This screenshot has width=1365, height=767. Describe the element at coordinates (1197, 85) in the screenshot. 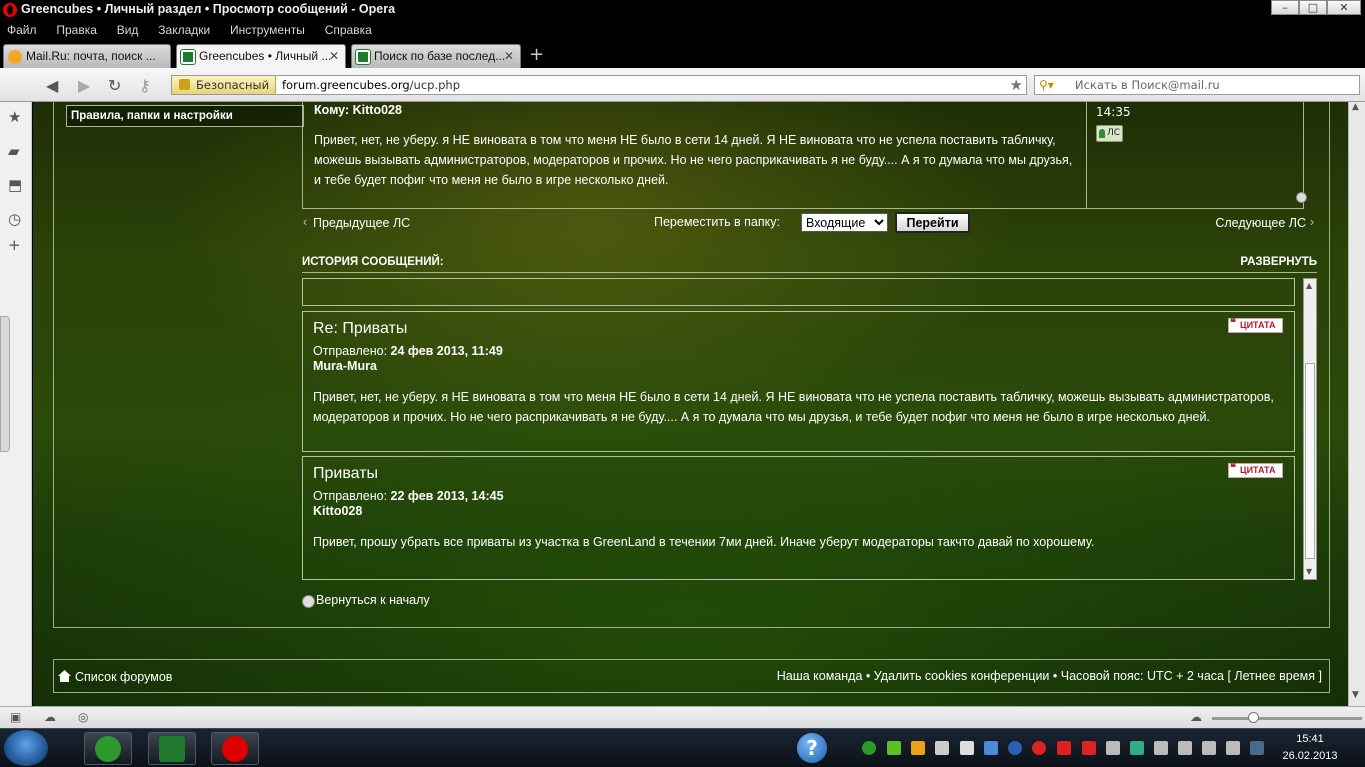

I see `search-field: ⚲▾ Искать в Поиск@mail.ru` at that location.